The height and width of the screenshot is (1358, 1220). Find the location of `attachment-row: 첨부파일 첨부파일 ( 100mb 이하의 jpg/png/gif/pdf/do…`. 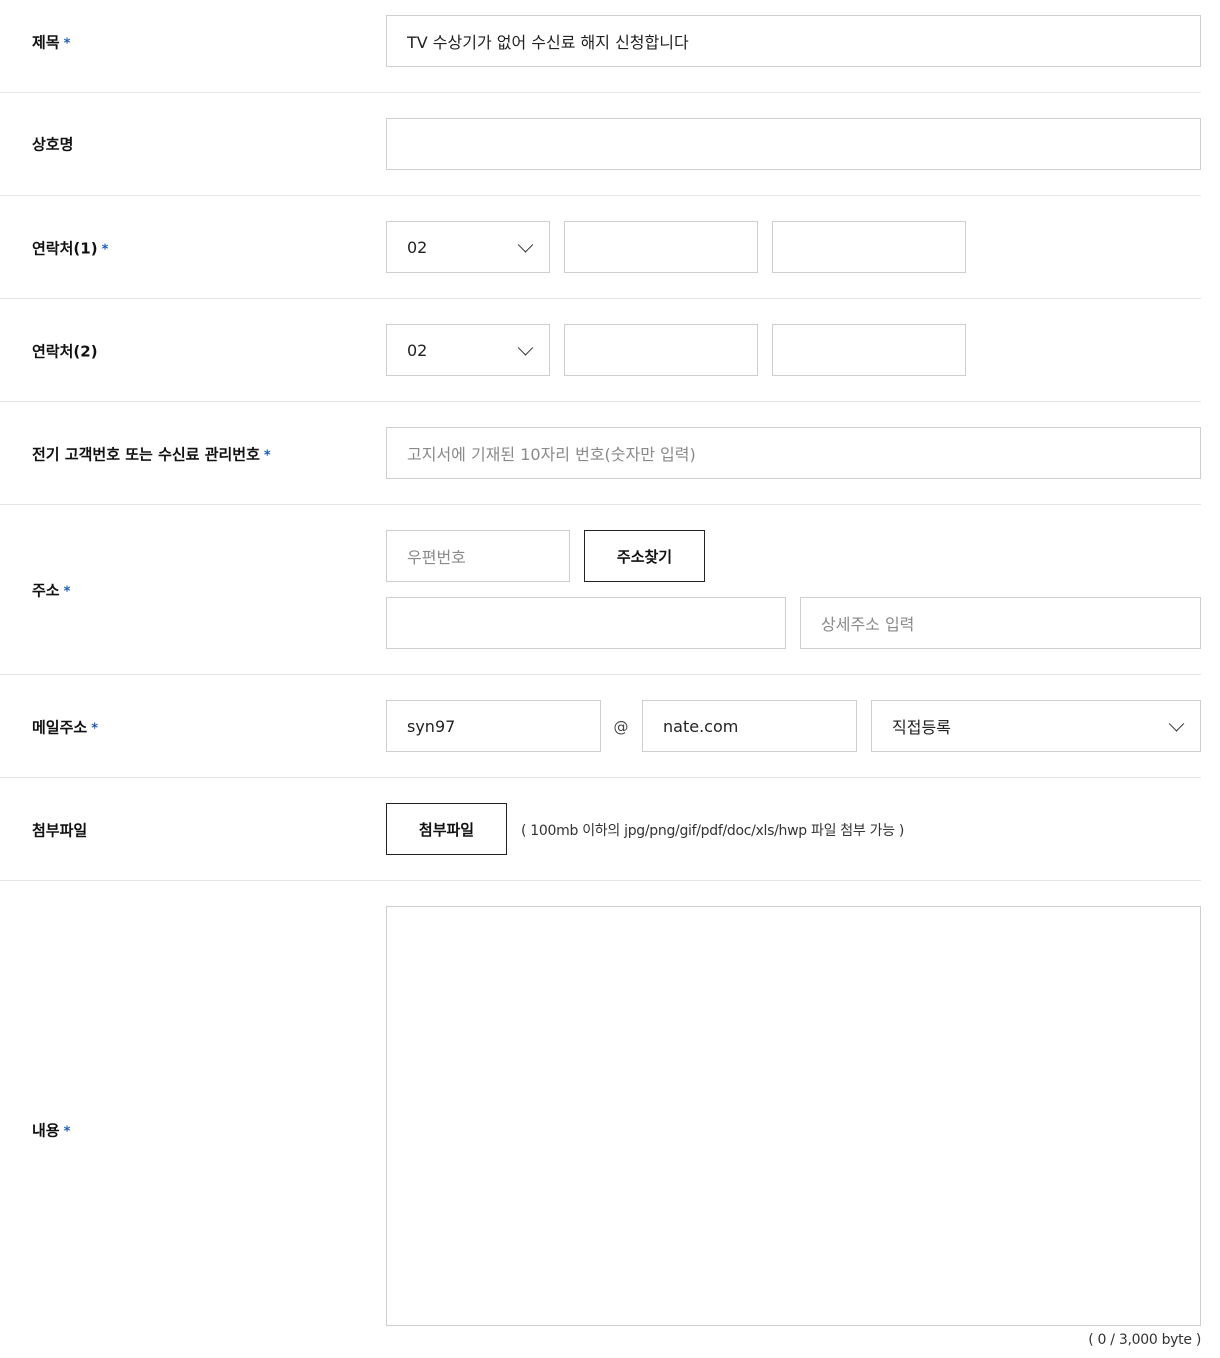

attachment-row: 첨부파일 첨부파일 ( 100mb 이하의 jpg/png/gif/pdf/do… is located at coordinates (600, 829).